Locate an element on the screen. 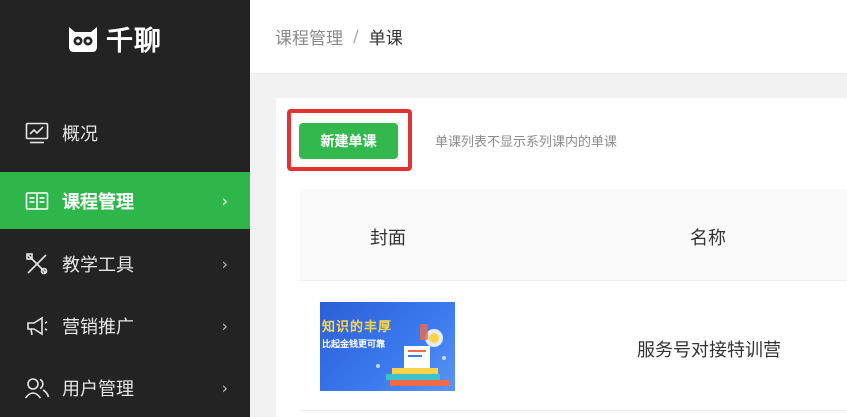 Image resolution: width=847 pixels, height=417 pixels. sidebar-item-teaching-tools: 教学工具 › is located at coordinates (125, 263).